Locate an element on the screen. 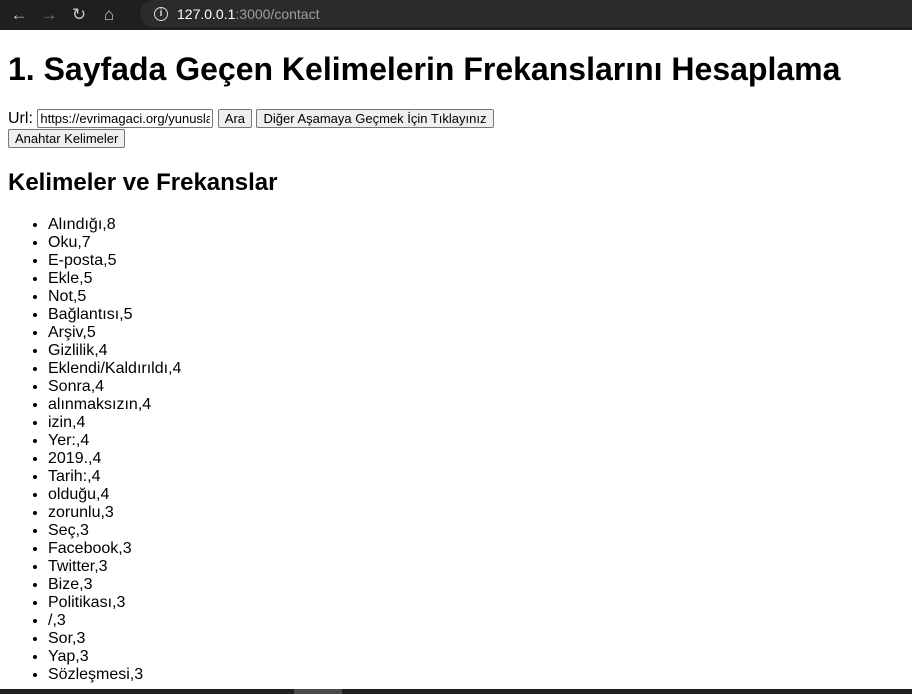  list-item: Politikası,3 is located at coordinates (476, 603).